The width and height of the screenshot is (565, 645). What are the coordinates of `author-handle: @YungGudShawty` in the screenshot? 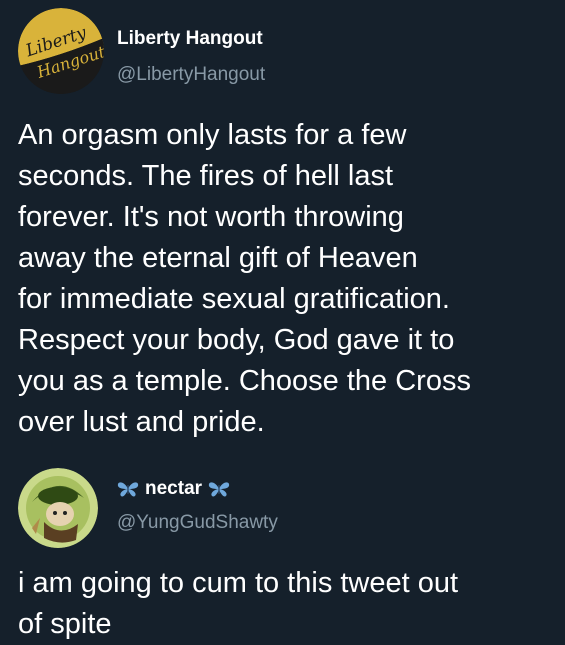 It's located at (197, 523).